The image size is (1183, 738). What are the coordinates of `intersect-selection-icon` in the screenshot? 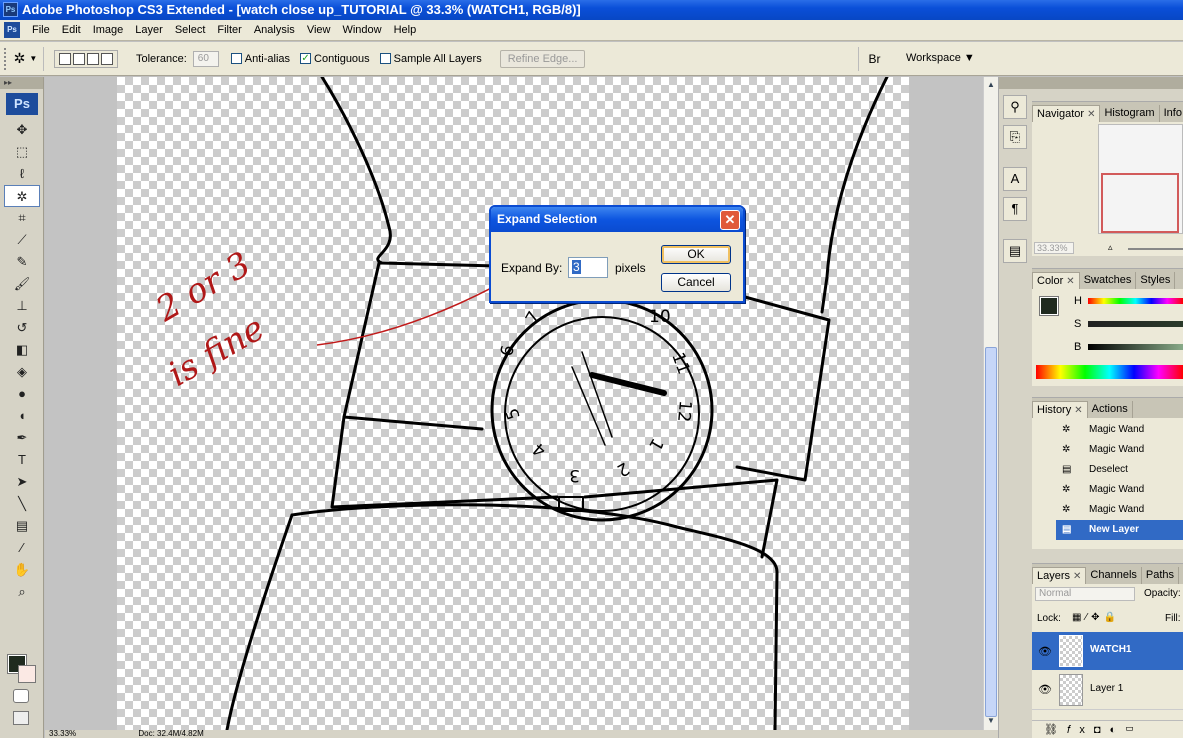 It's located at (107, 58).